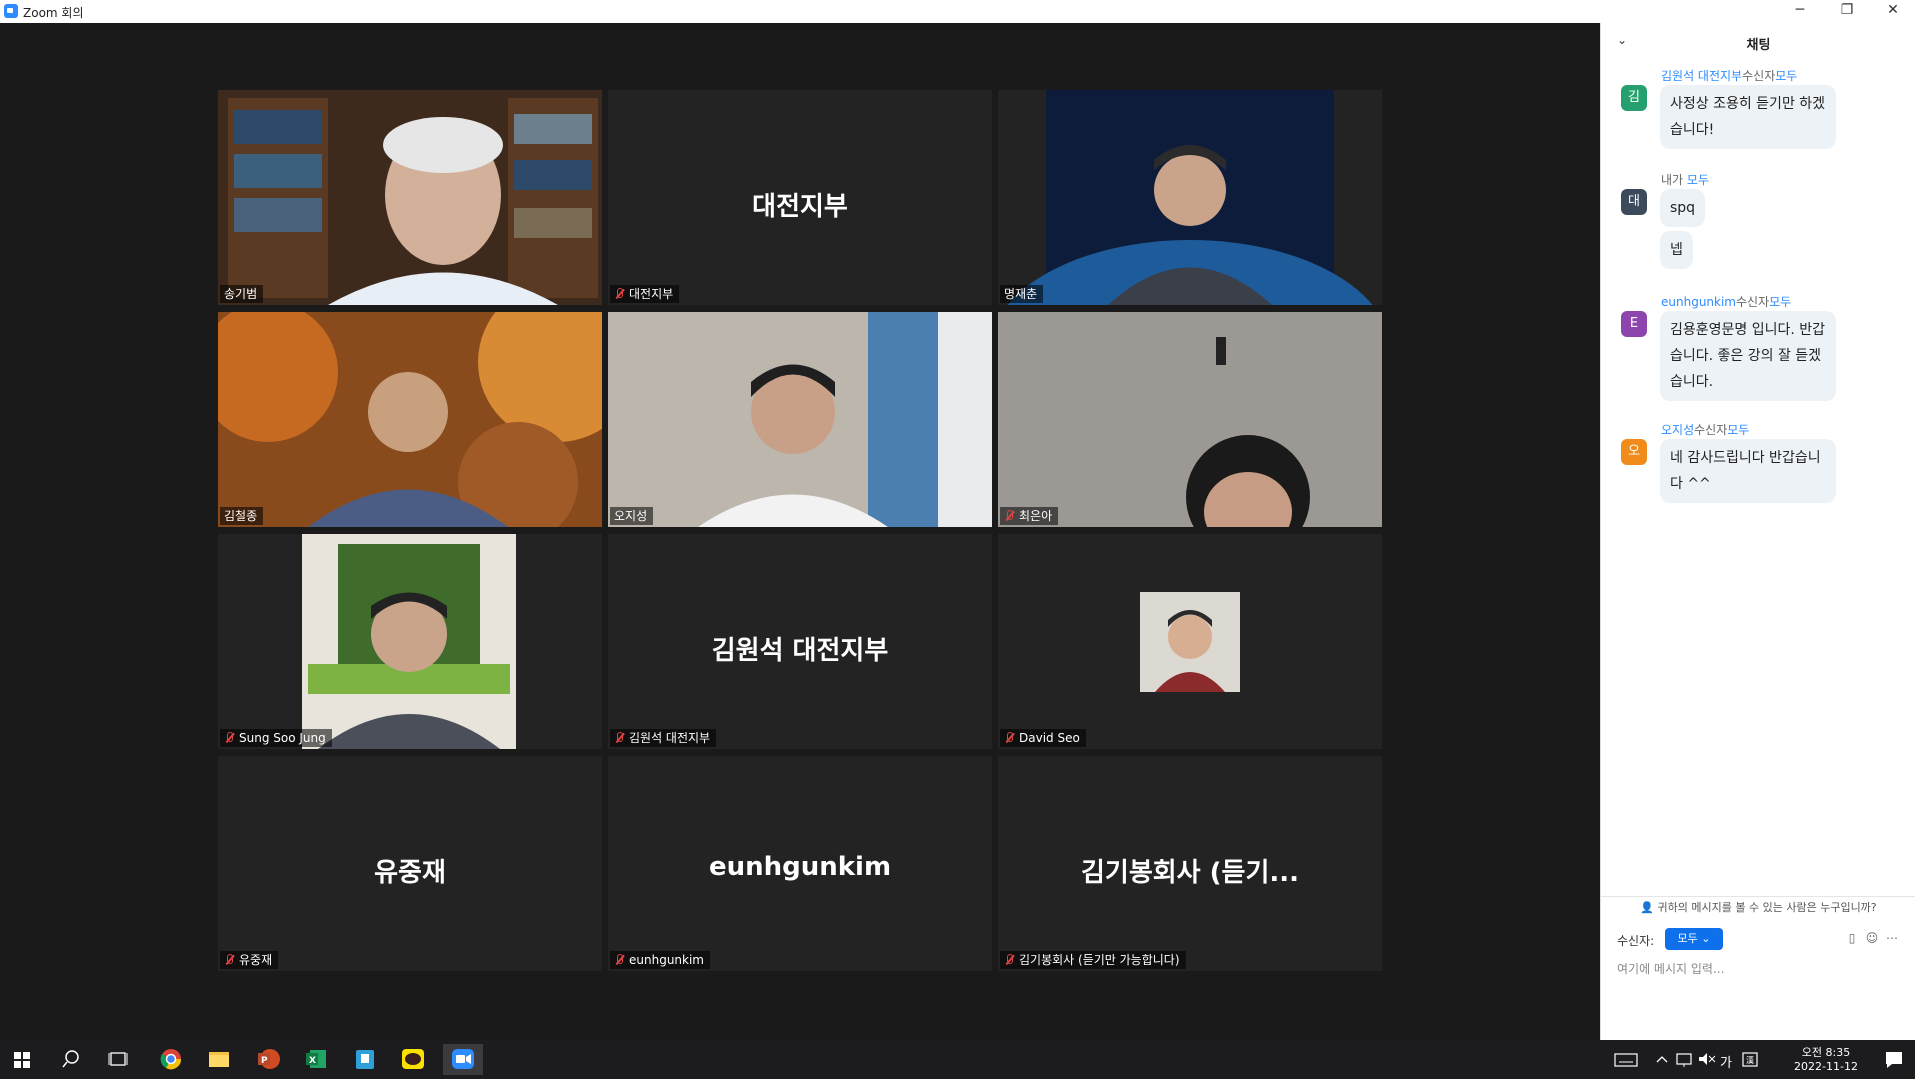 The height and width of the screenshot is (1079, 1915). What do you see at coordinates (1826, 1052) in the screenshot?
I see `clock-time: 오전 8:35` at bounding box center [1826, 1052].